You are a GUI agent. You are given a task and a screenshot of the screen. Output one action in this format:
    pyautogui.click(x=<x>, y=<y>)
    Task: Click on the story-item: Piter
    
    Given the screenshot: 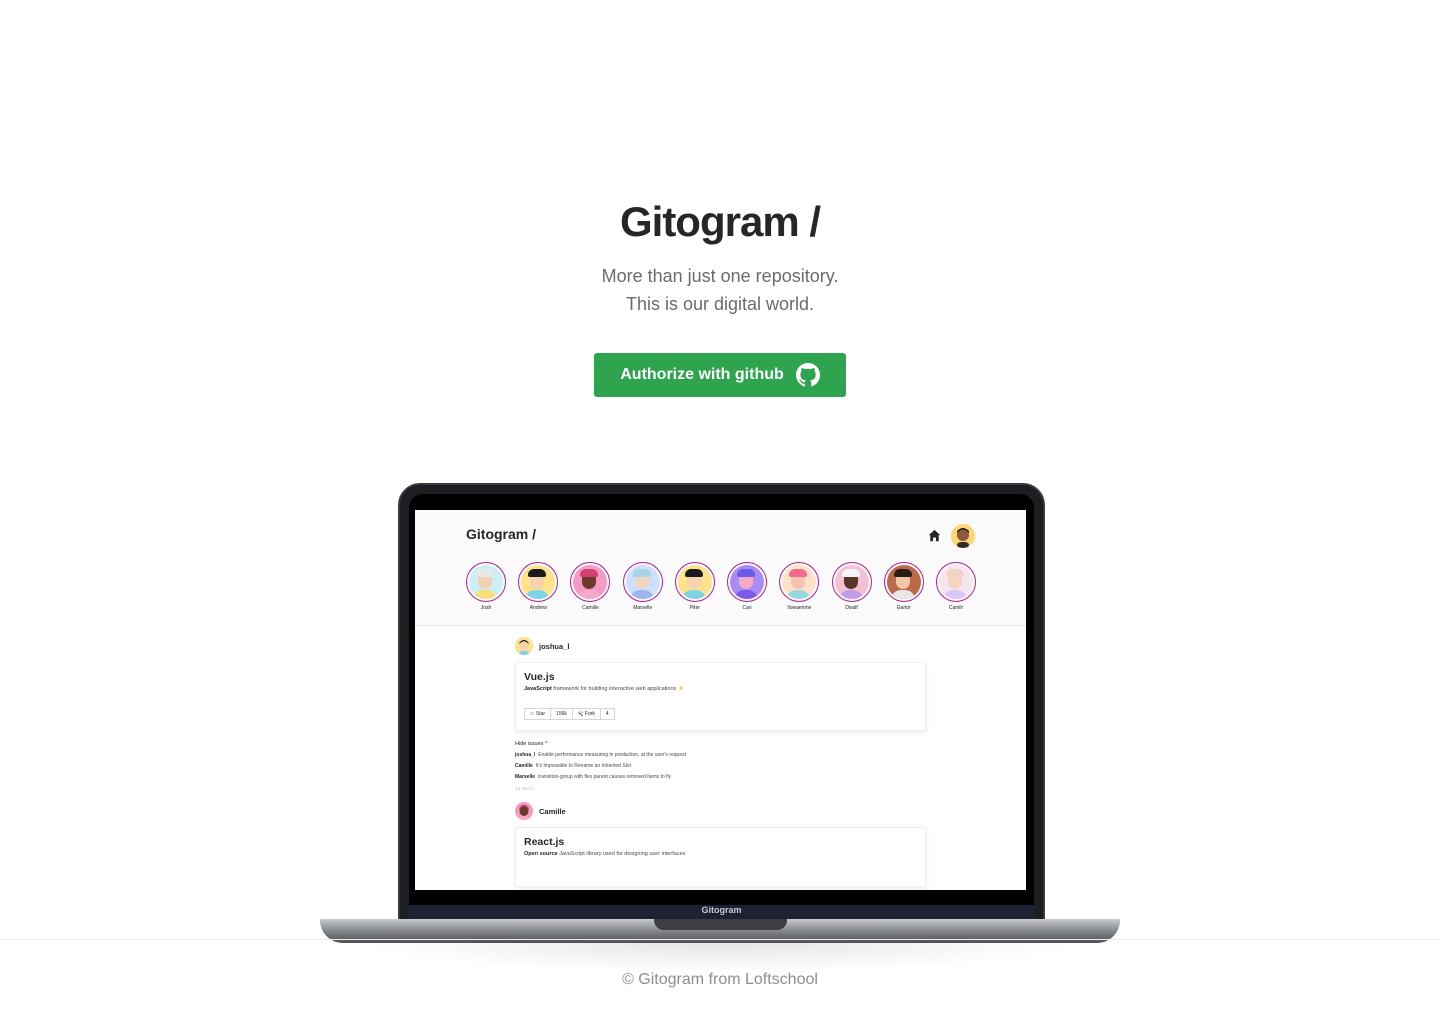 What is the action you would take?
    pyautogui.click(x=695, y=586)
    